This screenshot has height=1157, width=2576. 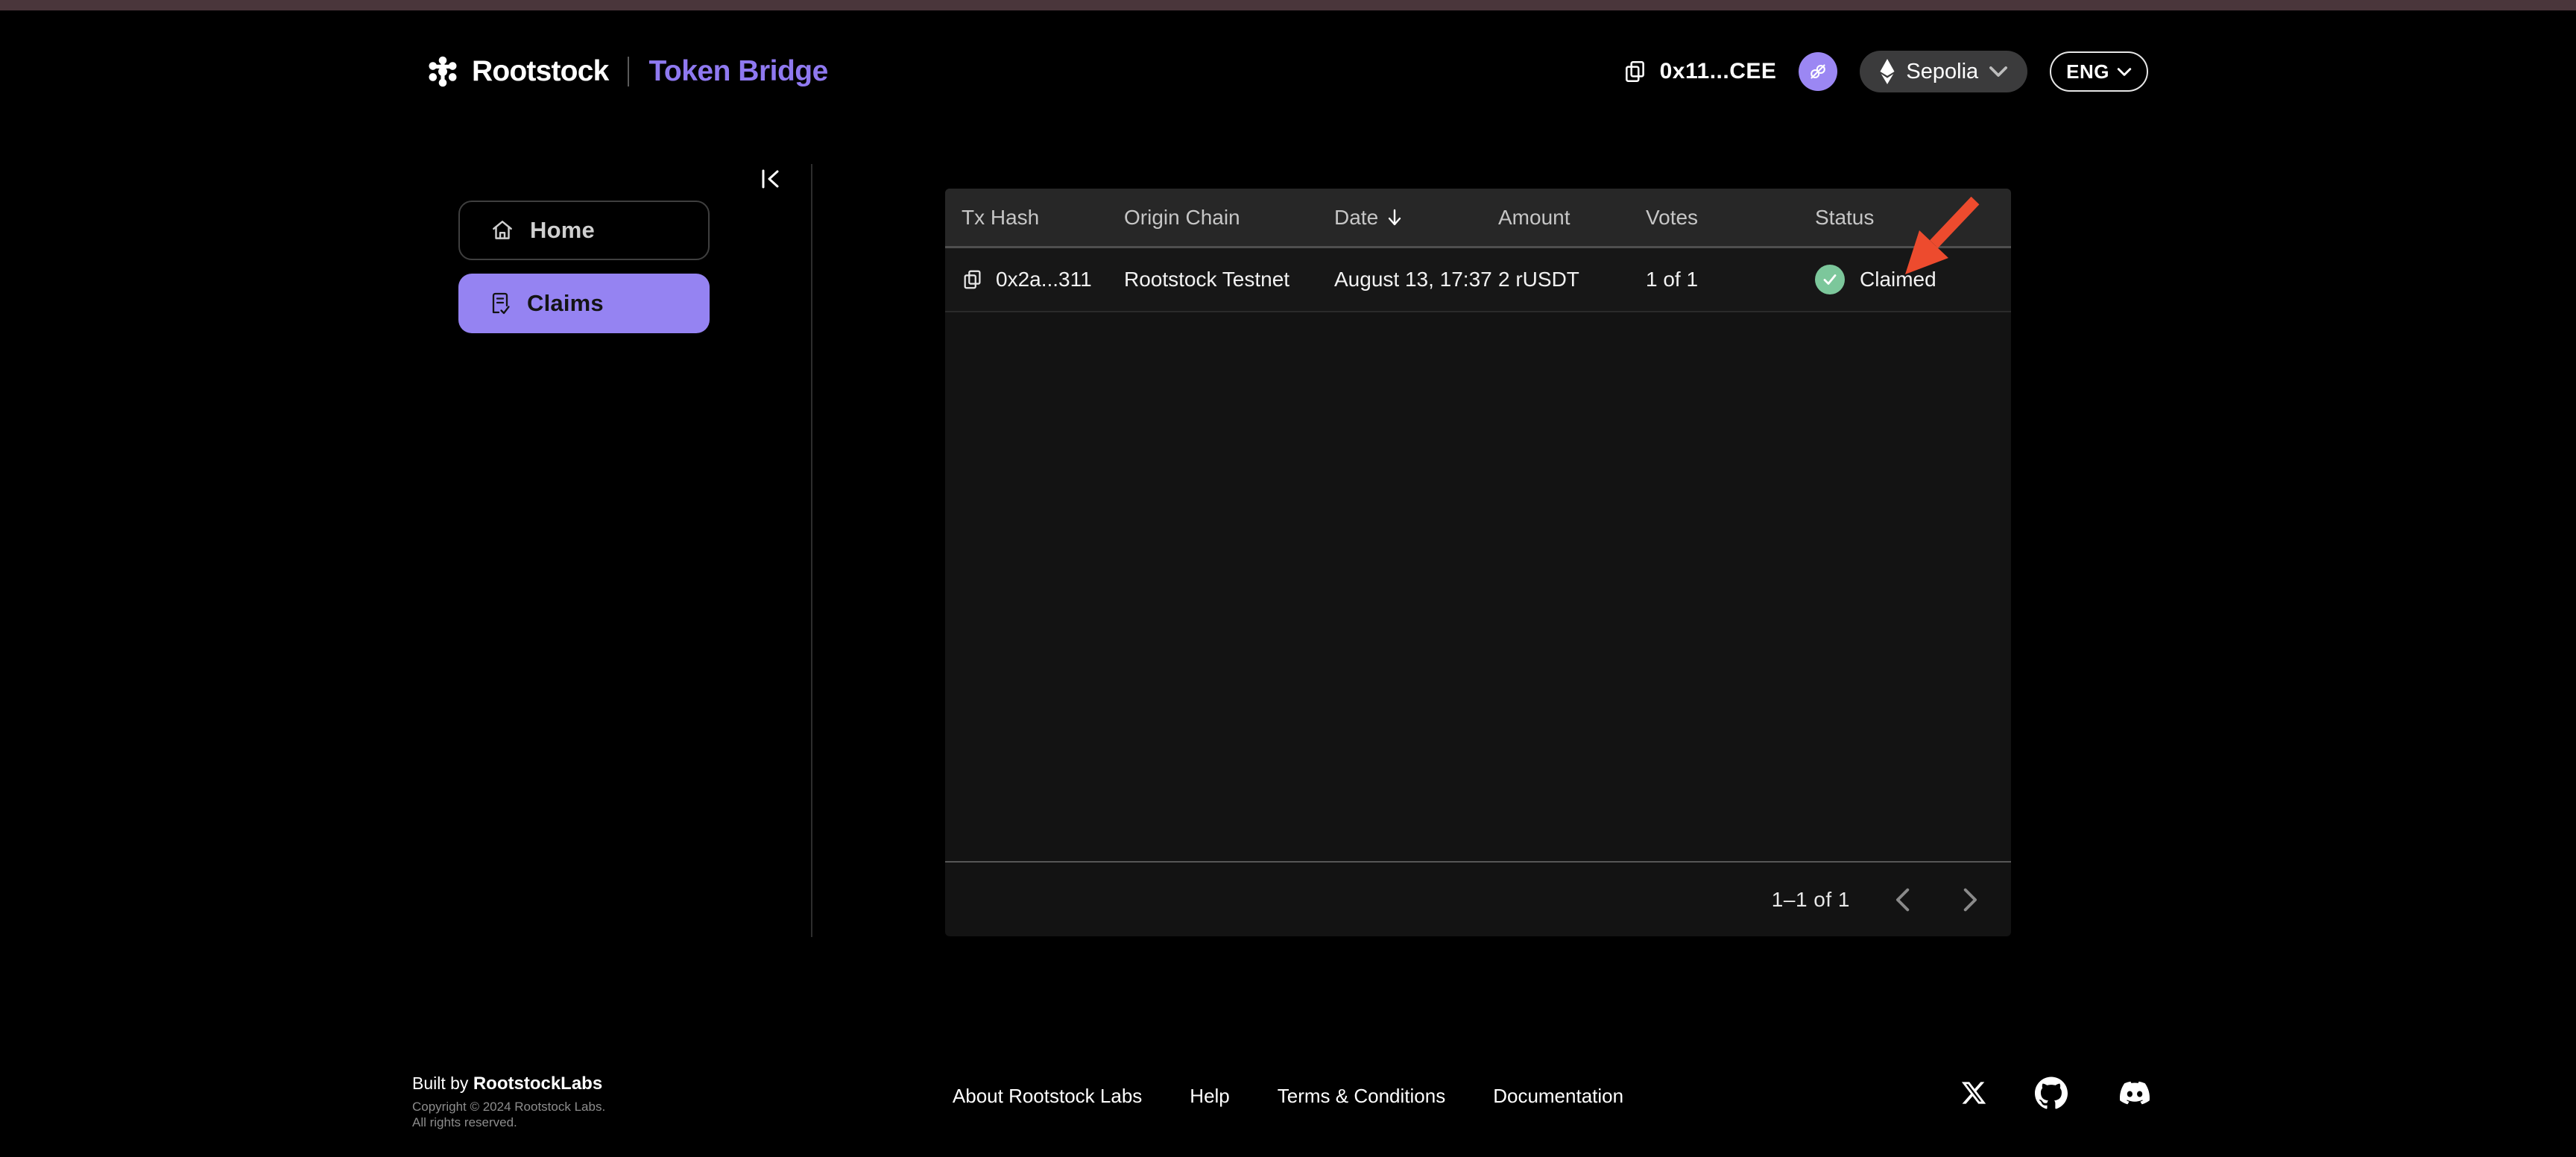 I want to click on header-actions: 0x11...CEE Sepolia ENG, so click(x=1886, y=71).